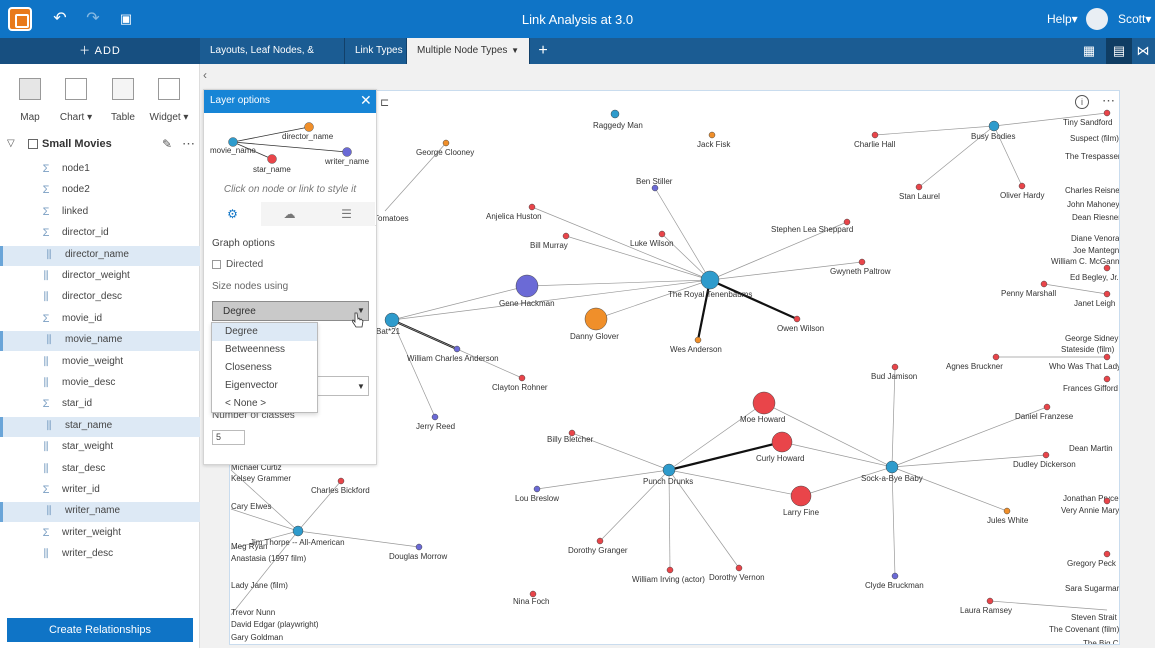 Image resolution: width=1155 pixels, height=648 pixels. What do you see at coordinates (289, 214) in the screenshot?
I see `palette-icon: ☁` at bounding box center [289, 214].